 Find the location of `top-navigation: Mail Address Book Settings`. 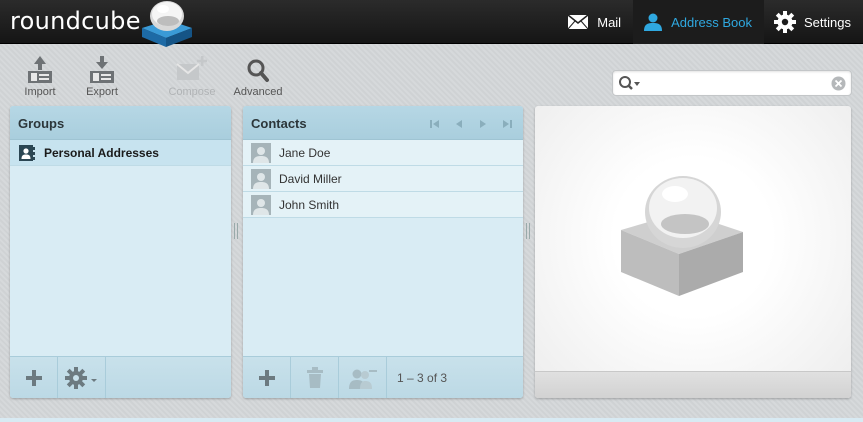

top-navigation: Mail Address Book Settings is located at coordinates (710, 22).